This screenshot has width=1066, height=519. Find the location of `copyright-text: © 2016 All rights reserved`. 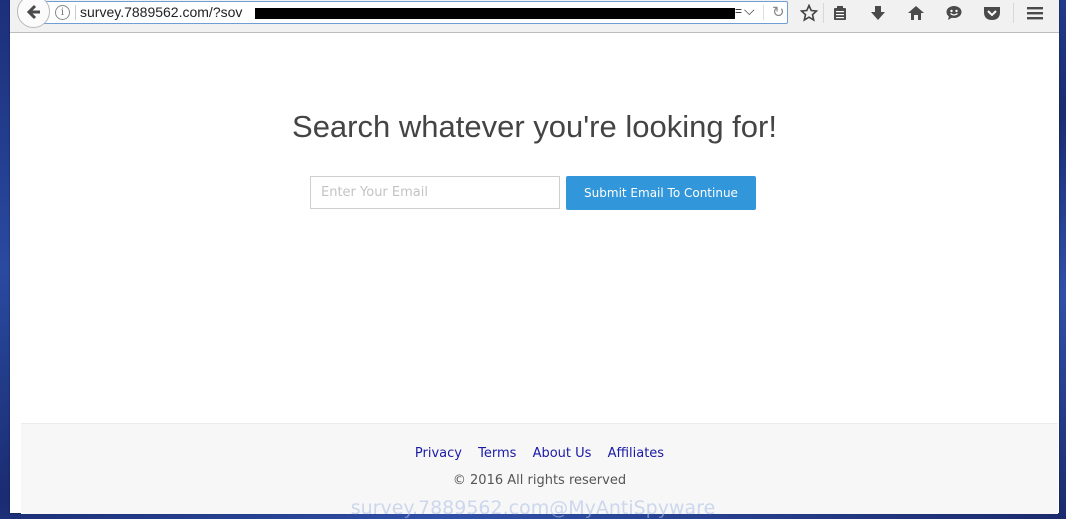

copyright-text: © 2016 All rights reserved is located at coordinates (539, 480).